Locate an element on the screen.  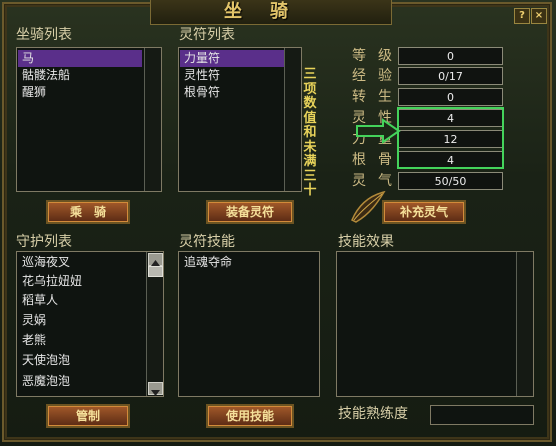
guard-list-title: 守护列表 is located at coordinates (44, 242).